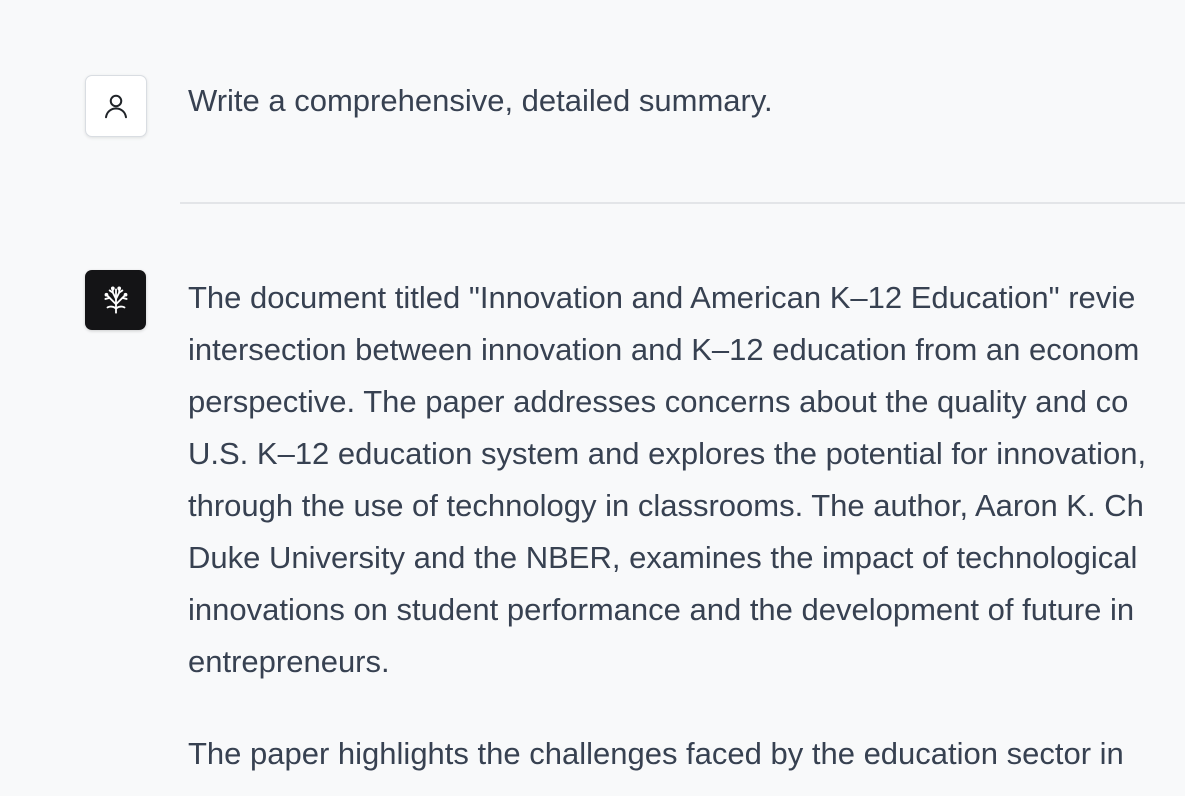 The image size is (1185, 796). What do you see at coordinates (480, 100) in the screenshot?
I see `user-message: Write a comprehensive, detailed summary.` at bounding box center [480, 100].